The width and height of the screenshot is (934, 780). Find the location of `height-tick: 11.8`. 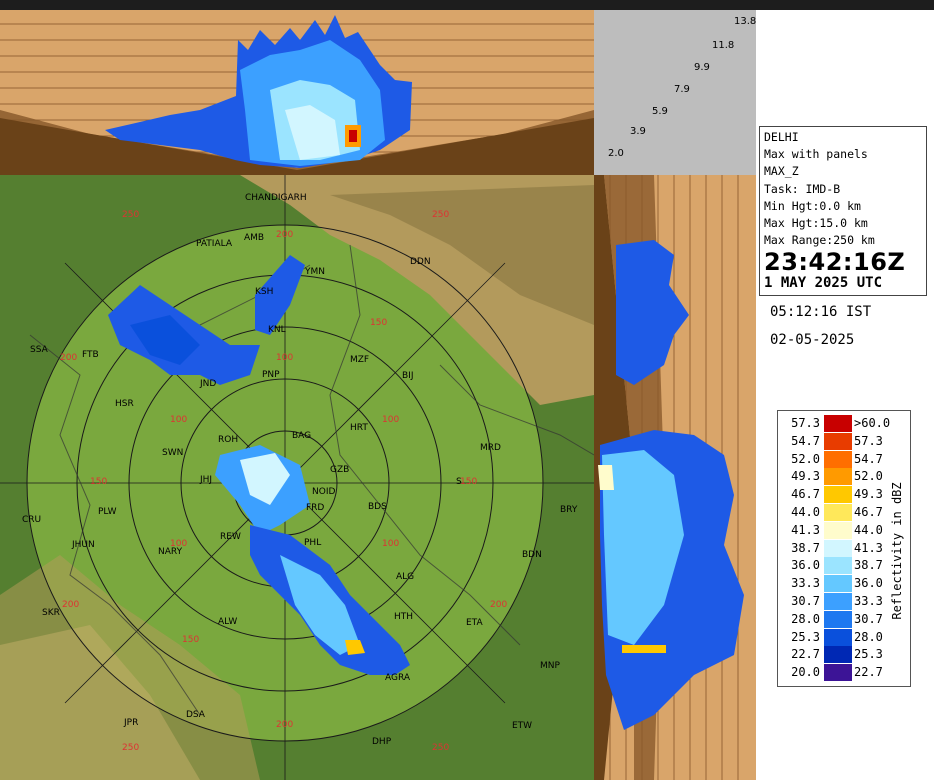

height-tick: 11.8 is located at coordinates (723, 45).